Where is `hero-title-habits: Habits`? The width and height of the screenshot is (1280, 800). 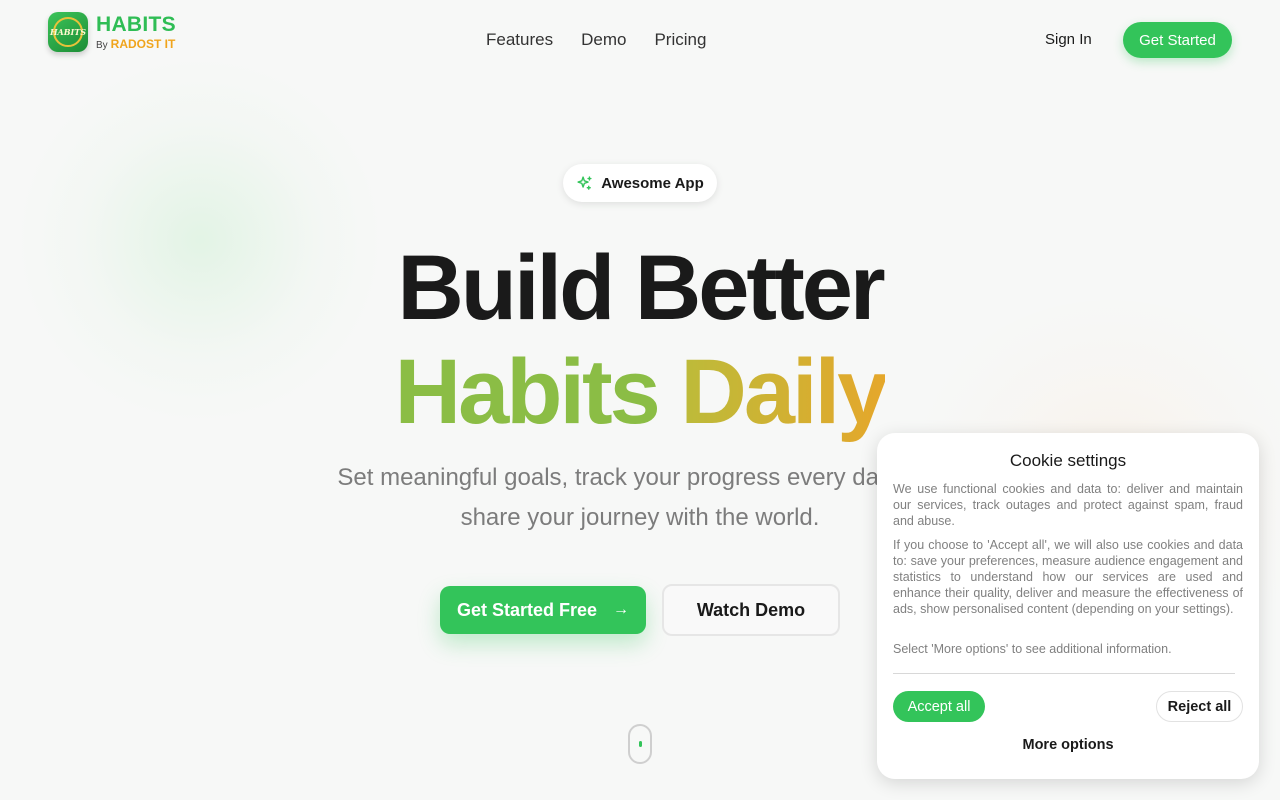 hero-title-habits: Habits is located at coordinates (527, 392).